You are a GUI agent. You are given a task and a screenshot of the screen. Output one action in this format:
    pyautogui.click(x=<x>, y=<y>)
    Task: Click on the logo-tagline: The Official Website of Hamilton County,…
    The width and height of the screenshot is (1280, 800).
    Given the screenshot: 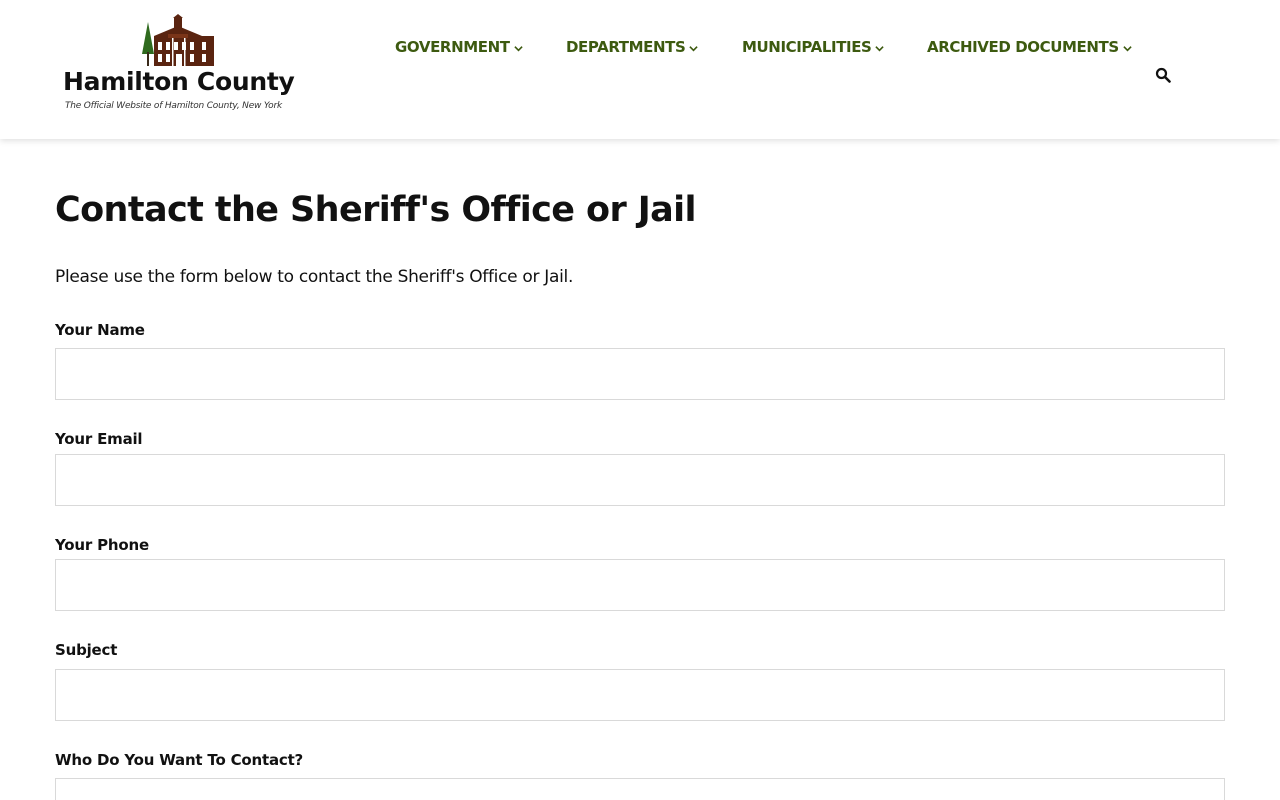 What is the action you would take?
    pyautogui.click(x=173, y=106)
    